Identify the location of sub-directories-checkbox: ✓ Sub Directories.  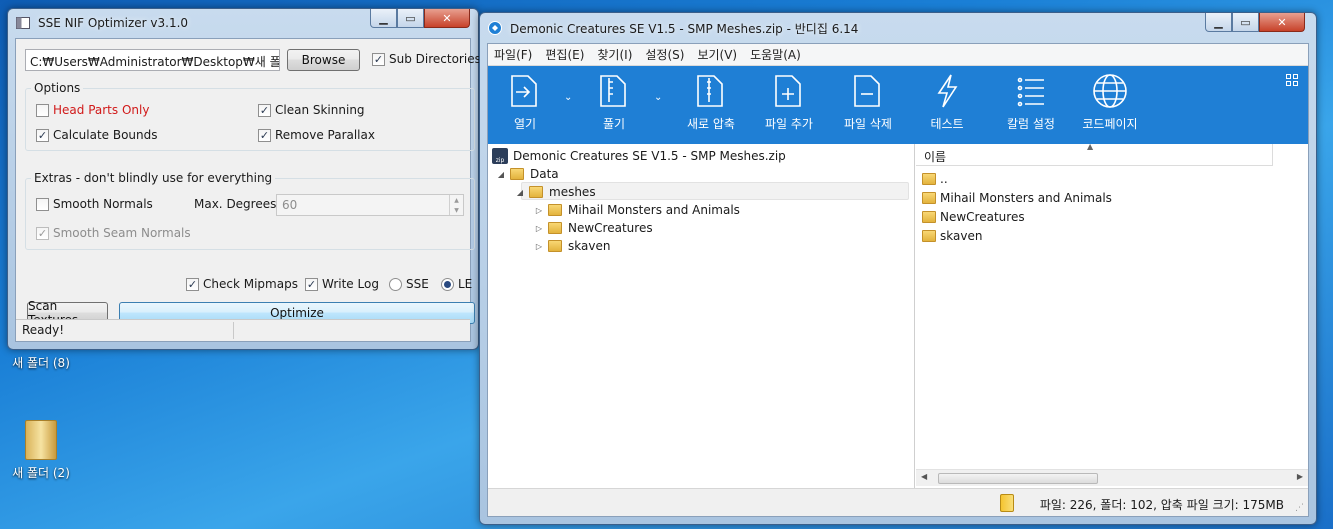
(426, 59).